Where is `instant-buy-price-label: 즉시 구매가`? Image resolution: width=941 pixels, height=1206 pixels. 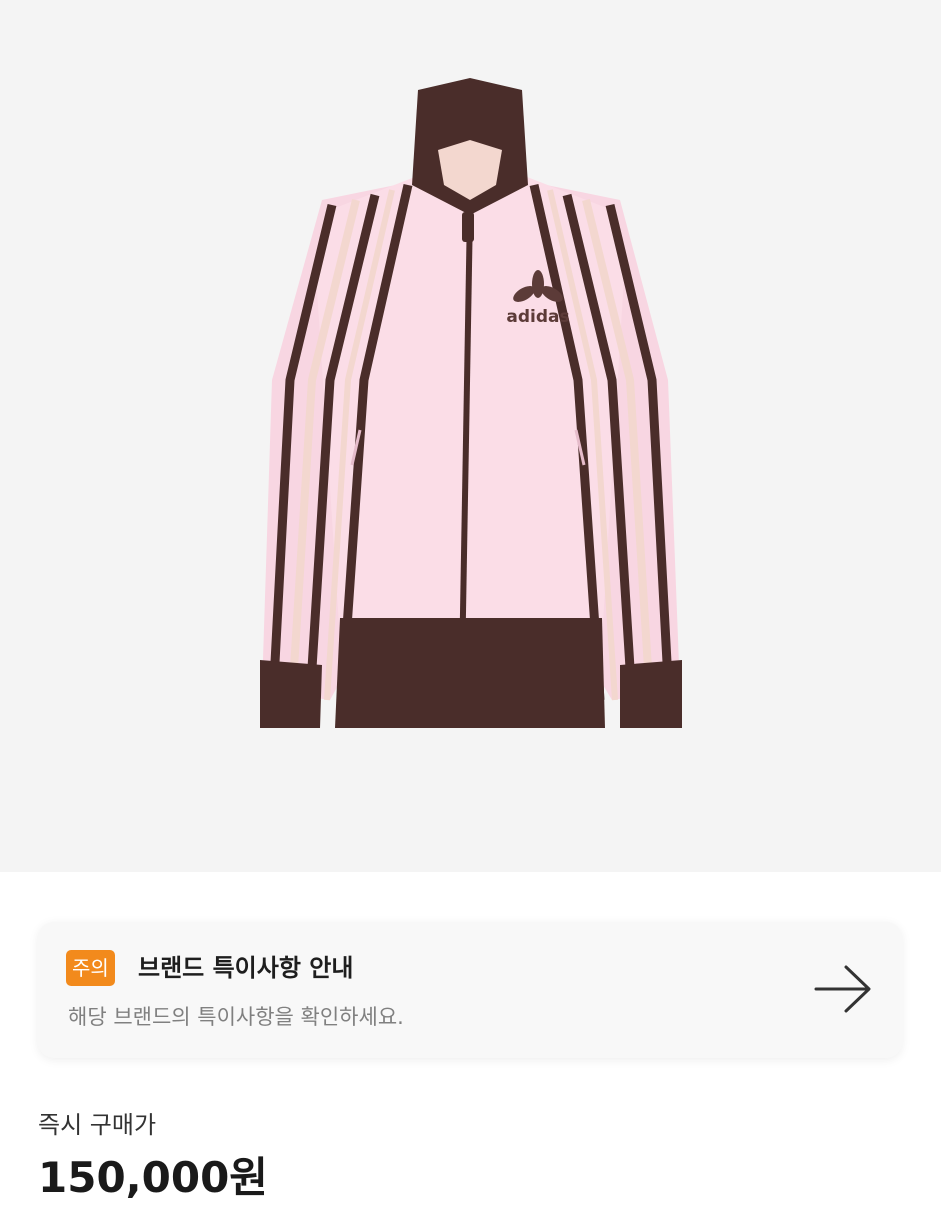
instant-buy-price-label: 즉시 구매가 is located at coordinates (97, 1125).